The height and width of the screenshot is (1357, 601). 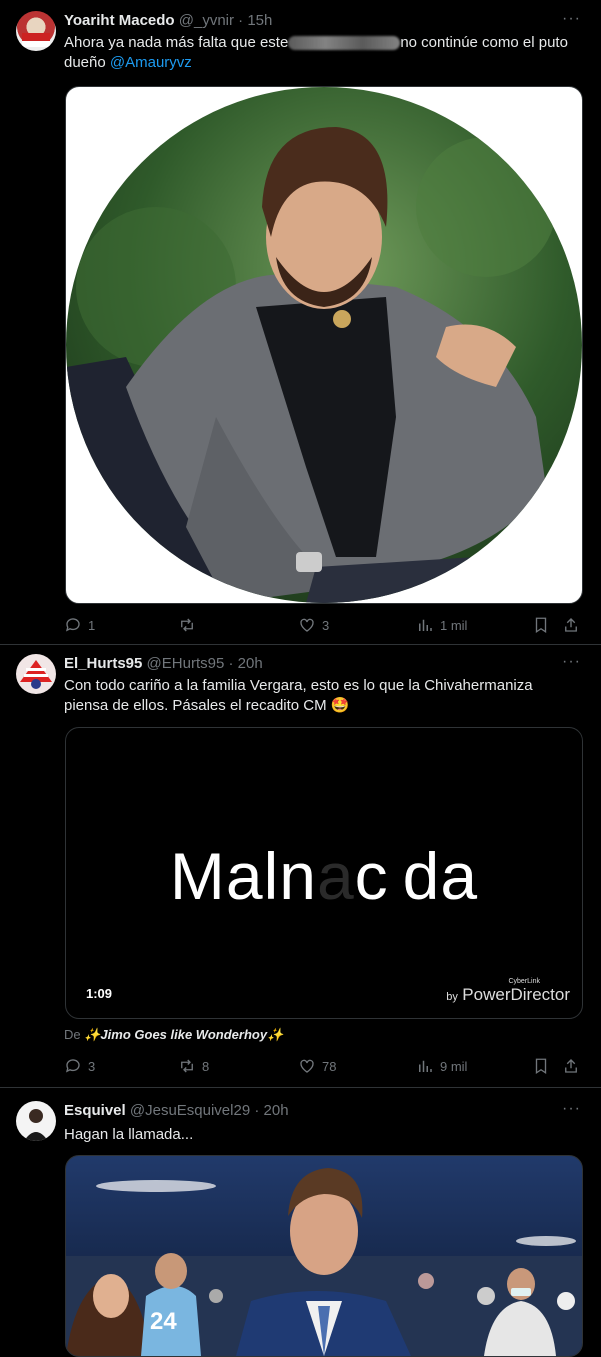 I want to click on views-button: 9 mil, so click(x=441, y=1066).